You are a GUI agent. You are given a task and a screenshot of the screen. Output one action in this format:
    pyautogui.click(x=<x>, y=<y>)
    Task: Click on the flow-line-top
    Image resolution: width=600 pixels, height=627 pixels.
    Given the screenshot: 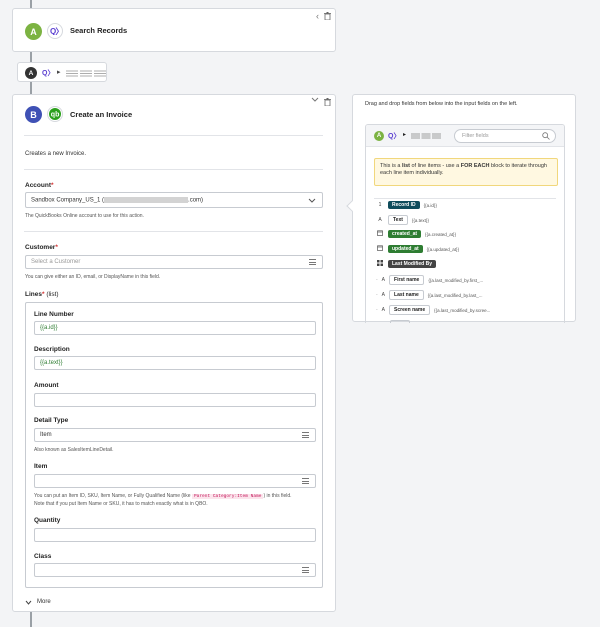 What is the action you would take?
    pyautogui.click(x=31, y=4)
    